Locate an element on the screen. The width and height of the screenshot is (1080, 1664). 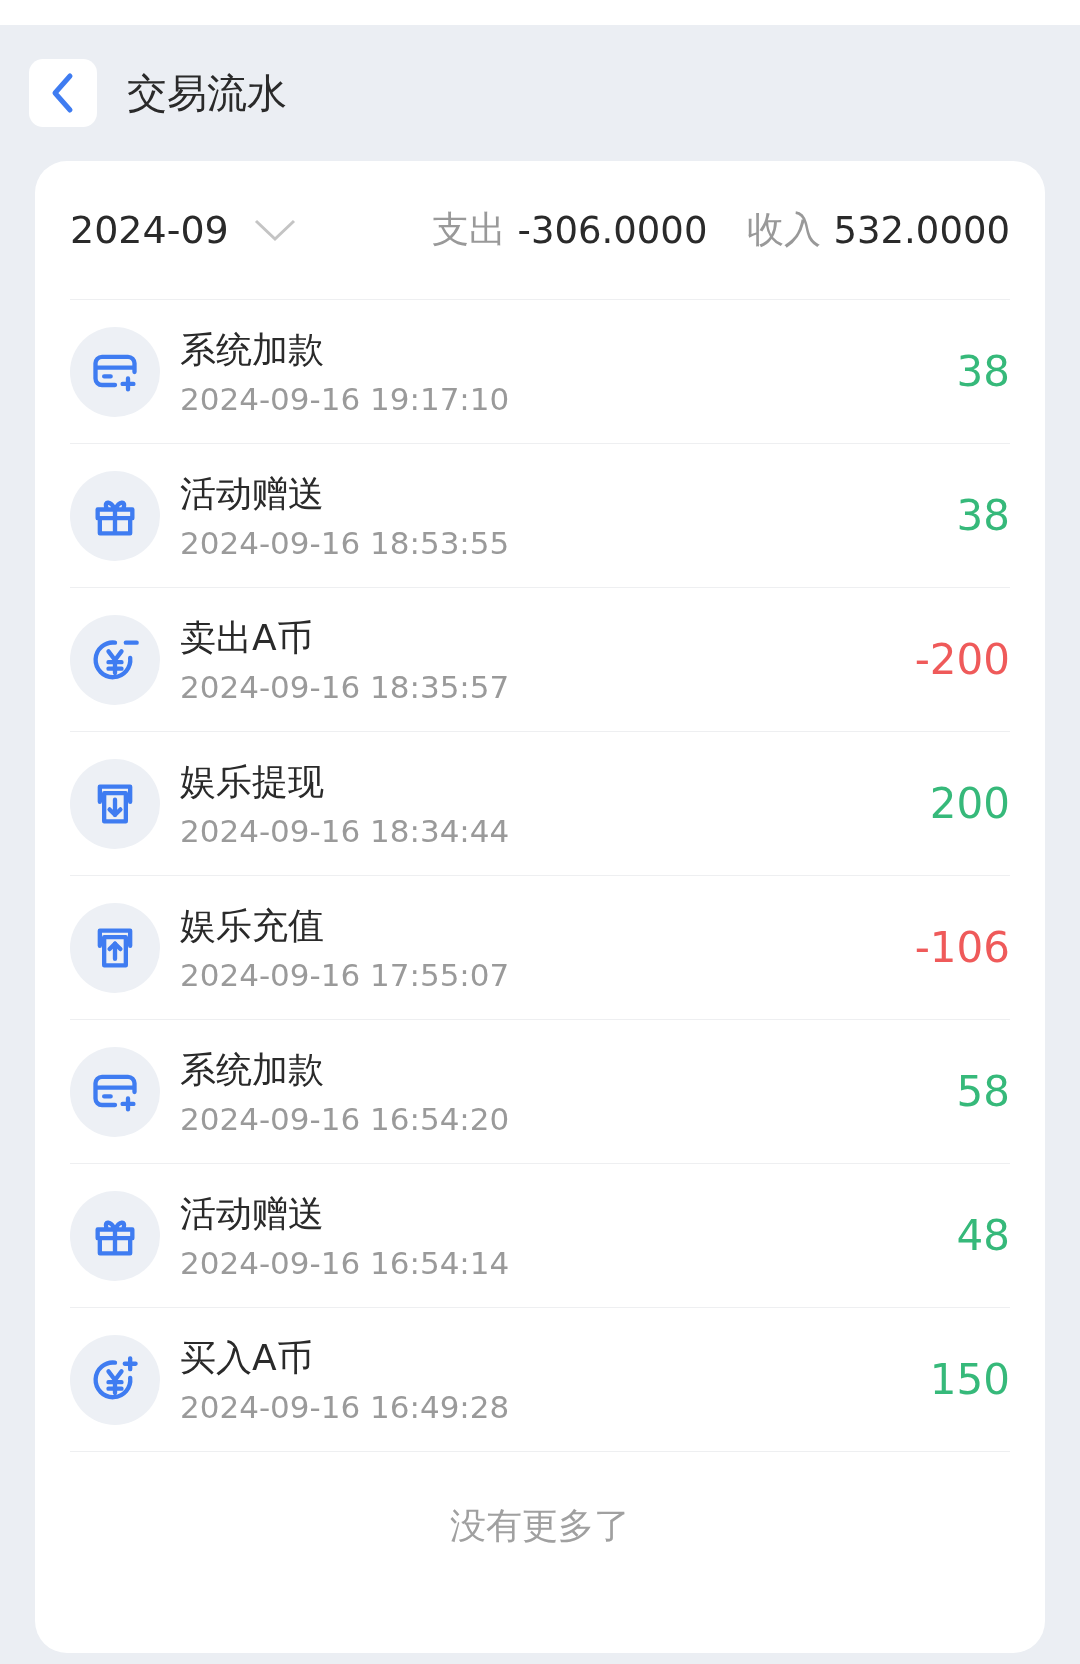
expense-label: 支出 is located at coordinates (468, 230).